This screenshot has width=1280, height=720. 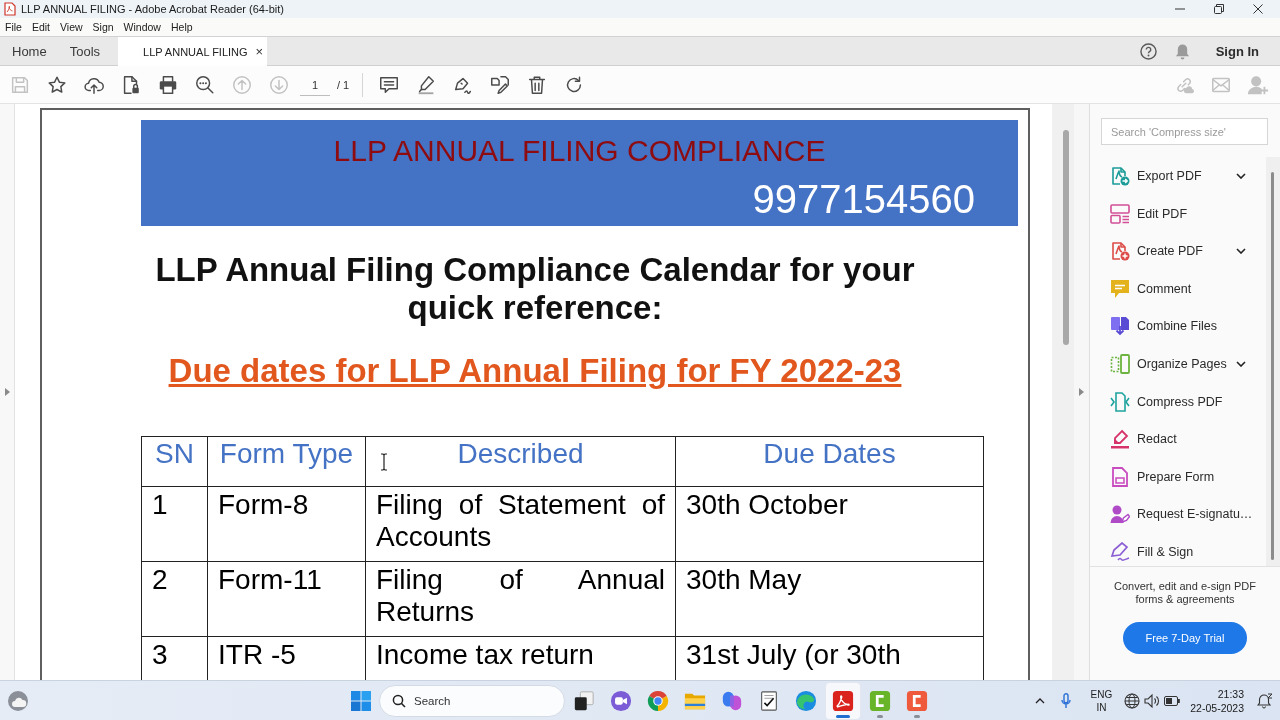 I want to click on tool-item: Organize Pages, so click(x=1178, y=363).